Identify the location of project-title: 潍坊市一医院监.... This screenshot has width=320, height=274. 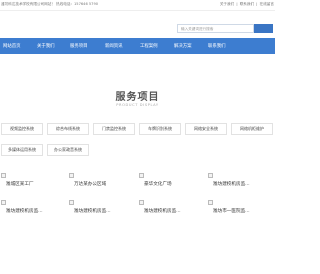
(243, 211).